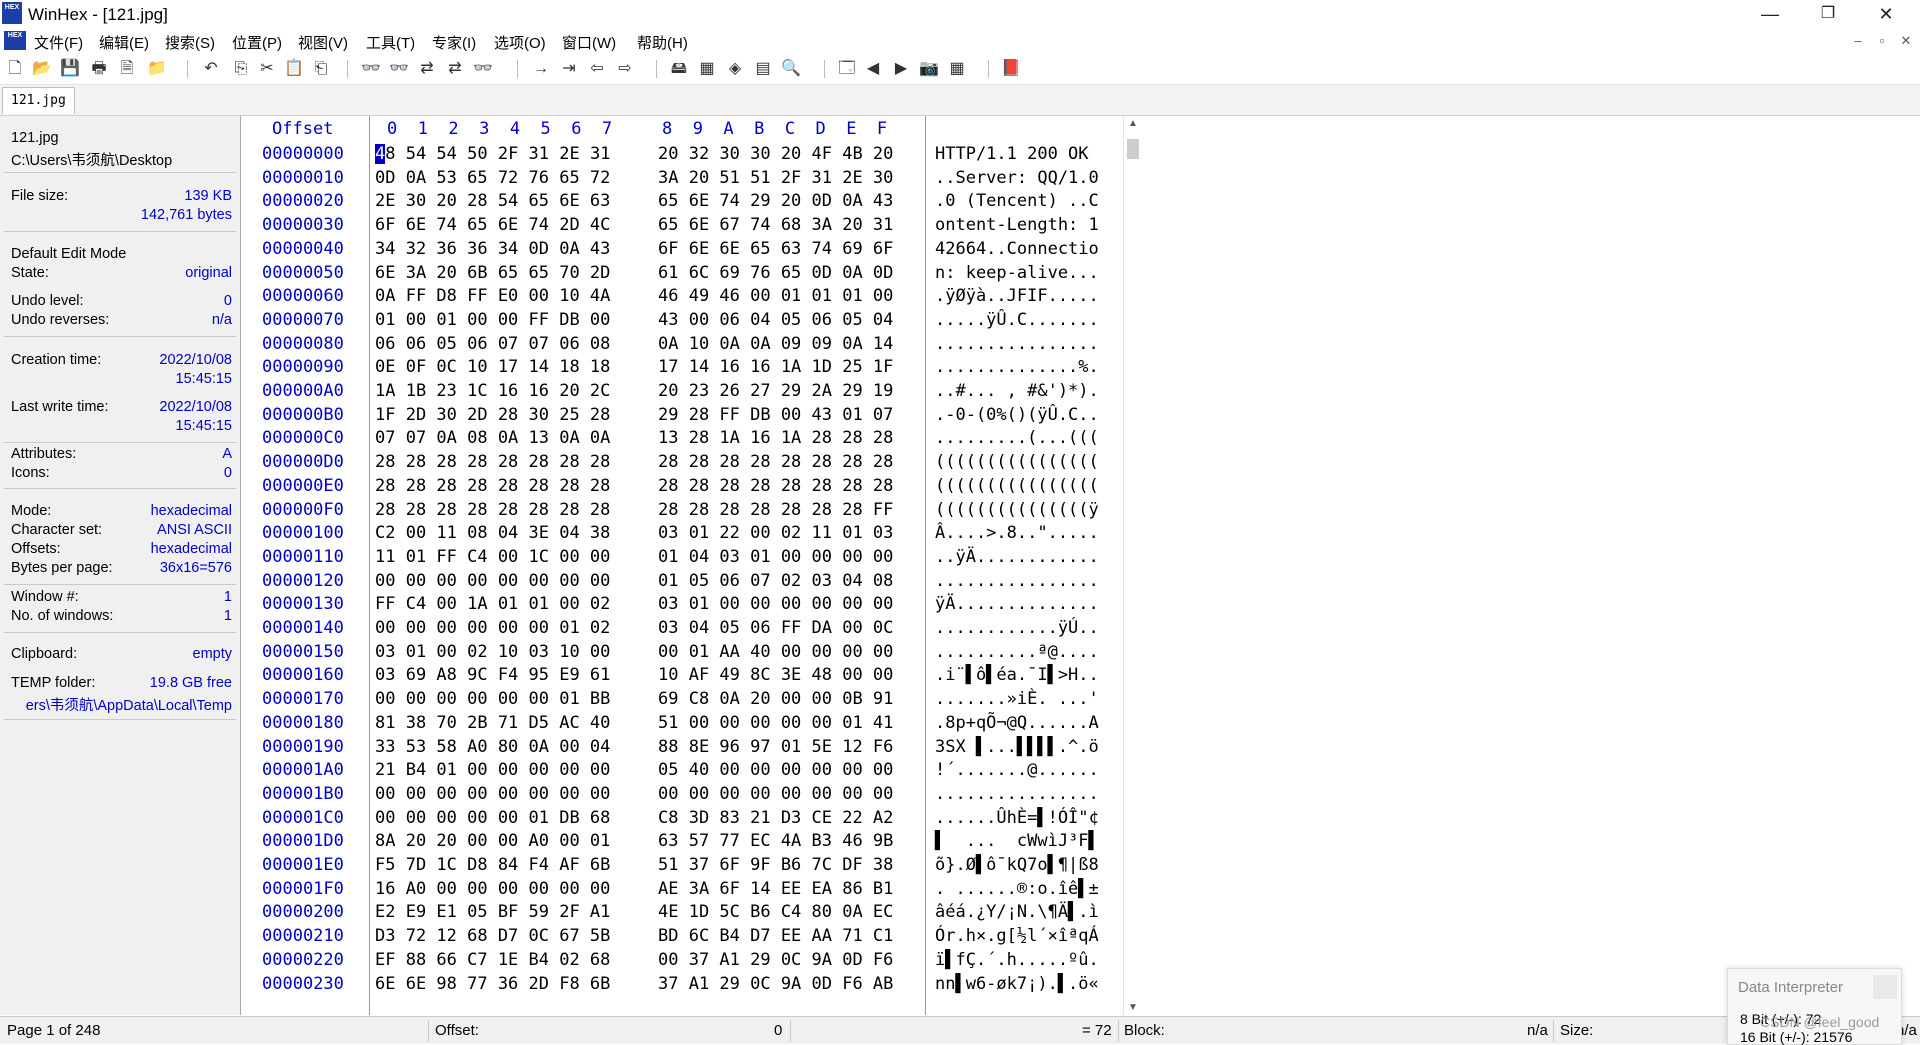 Image resolution: width=1920 pixels, height=1045 pixels. What do you see at coordinates (492, 439) in the screenshot?
I see `hex-bytes-low: 07 07 0A 08 0A 13 0A 0A` at bounding box center [492, 439].